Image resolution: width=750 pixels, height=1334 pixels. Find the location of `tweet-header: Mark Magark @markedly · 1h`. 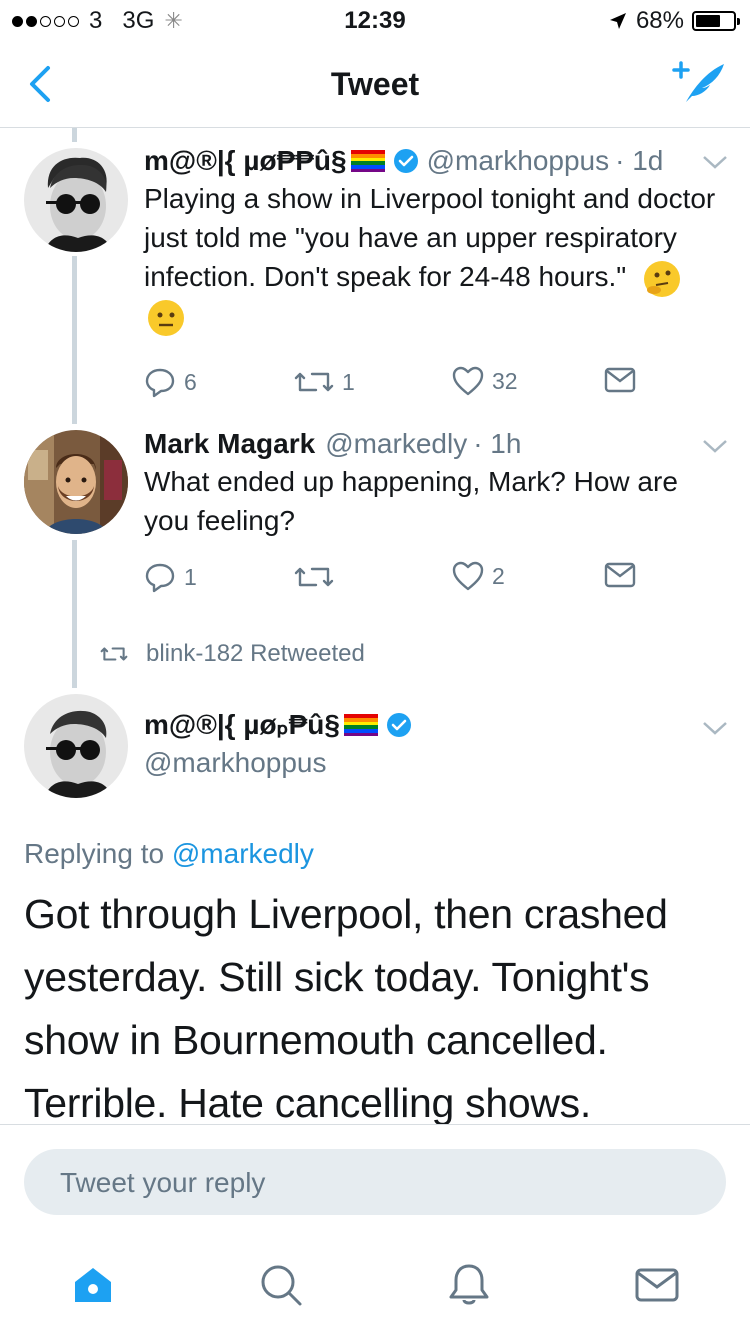

tweet-header: Mark Magark @markedly · 1h is located at coordinates (435, 444).